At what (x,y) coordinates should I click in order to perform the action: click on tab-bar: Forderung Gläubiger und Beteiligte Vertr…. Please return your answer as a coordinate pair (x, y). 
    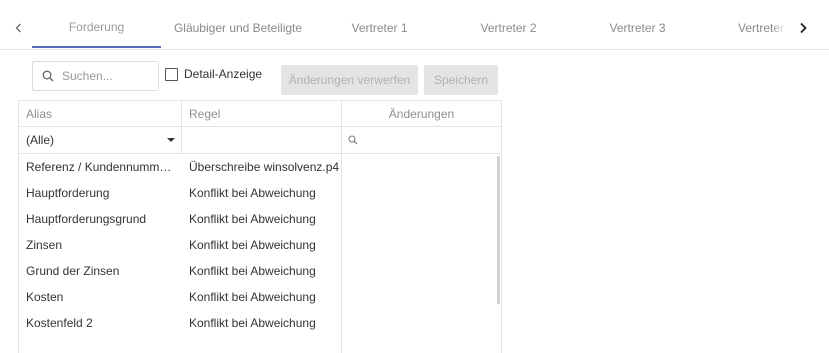
    Looking at the image, I should click on (414, 25).